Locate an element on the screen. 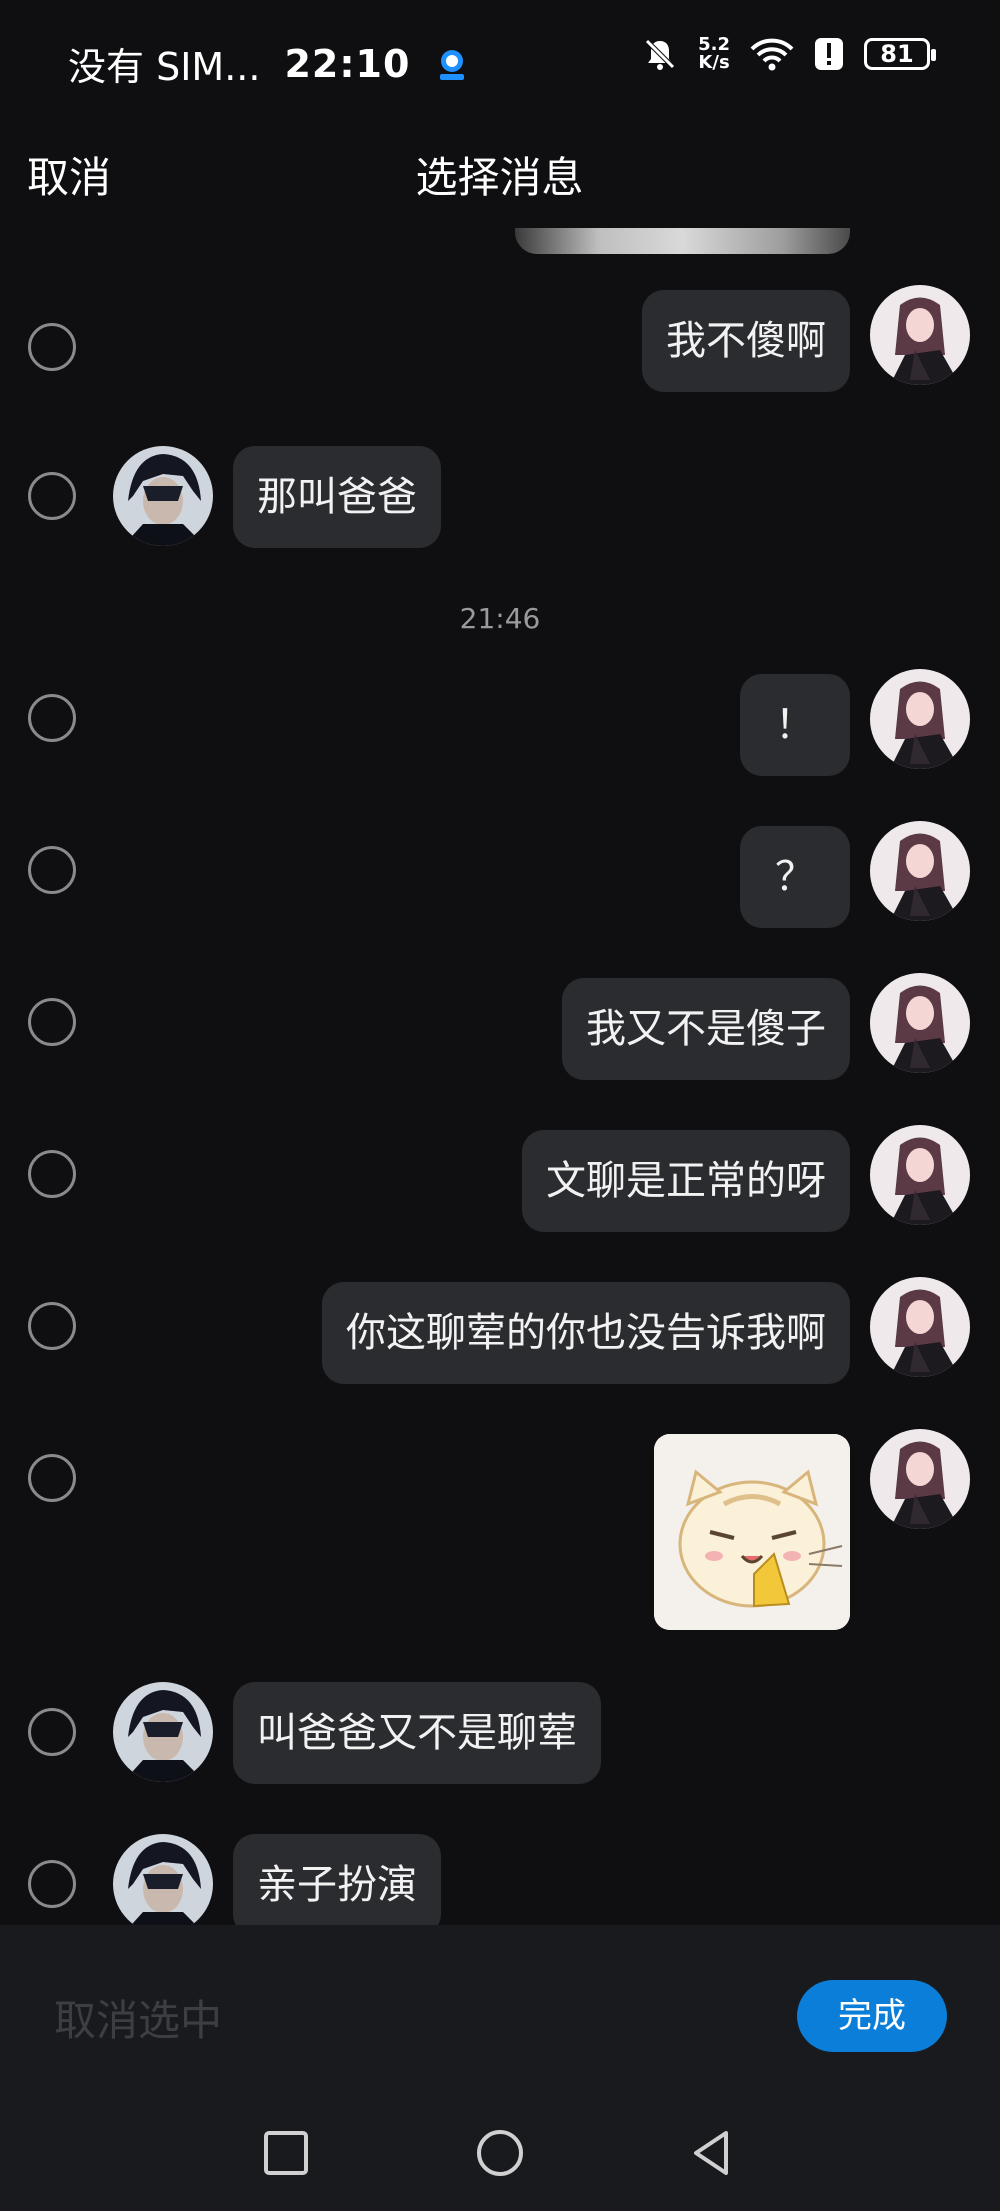  message-bubble: 我不傻啊 is located at coordinates (746, 341).